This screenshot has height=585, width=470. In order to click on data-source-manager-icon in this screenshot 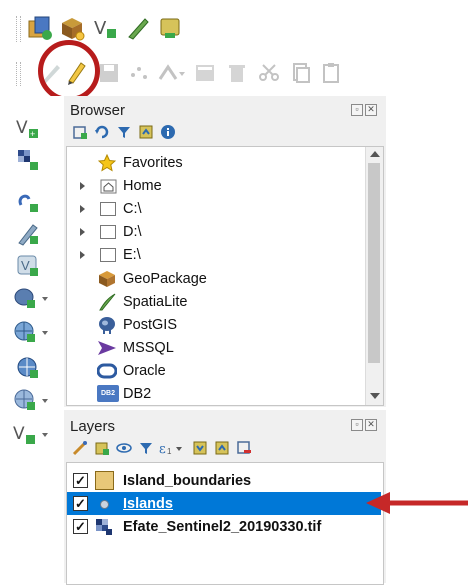, I will do `click(40, 28)`.